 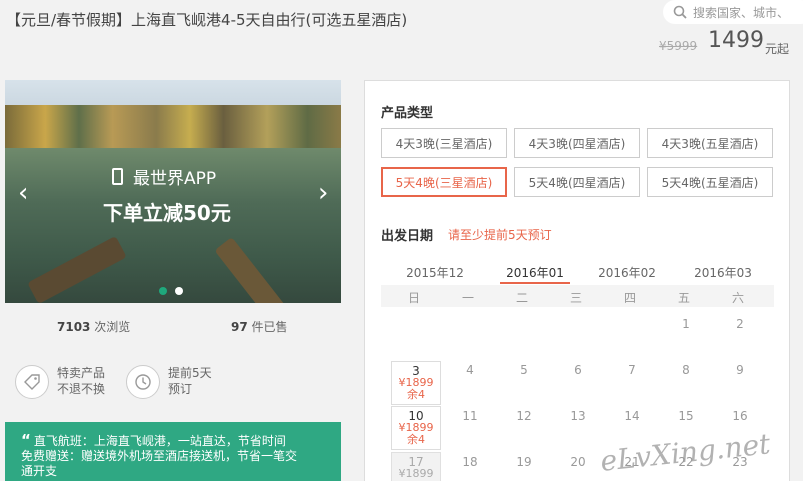 I want to click on current-price: 1499, so click(x=736, y=40).